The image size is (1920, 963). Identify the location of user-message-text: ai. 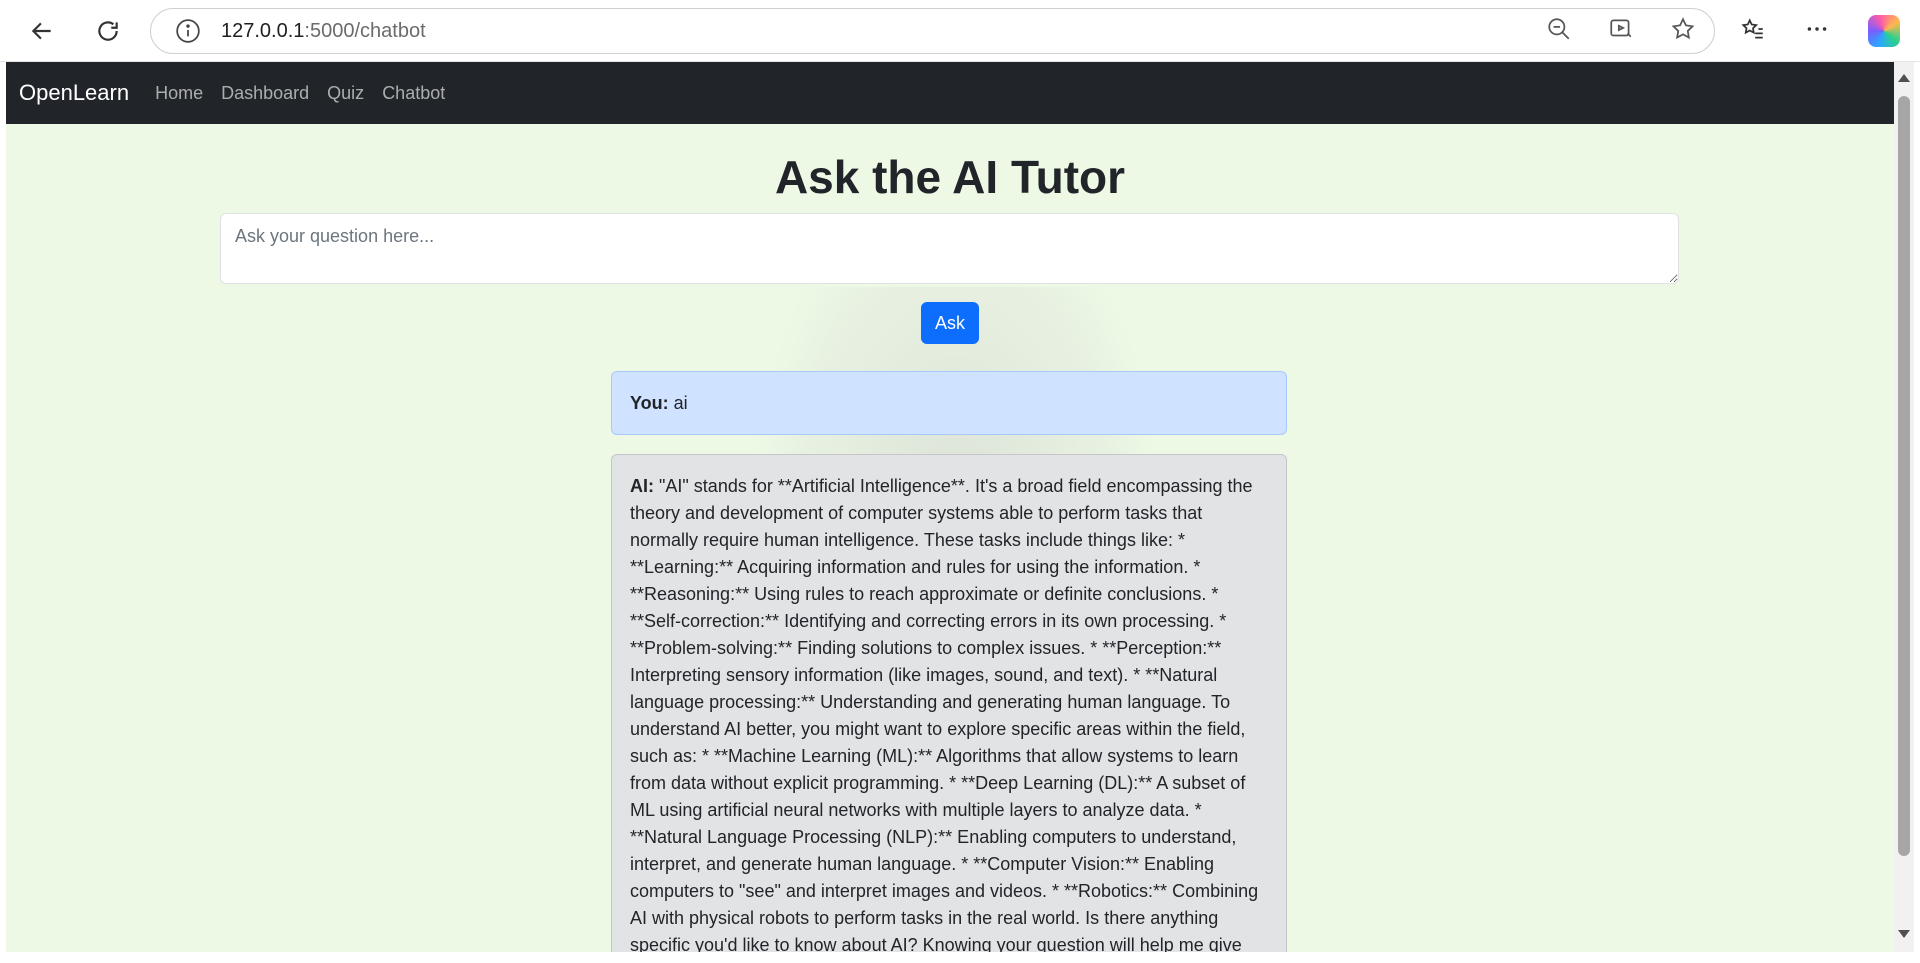
(680, 403).